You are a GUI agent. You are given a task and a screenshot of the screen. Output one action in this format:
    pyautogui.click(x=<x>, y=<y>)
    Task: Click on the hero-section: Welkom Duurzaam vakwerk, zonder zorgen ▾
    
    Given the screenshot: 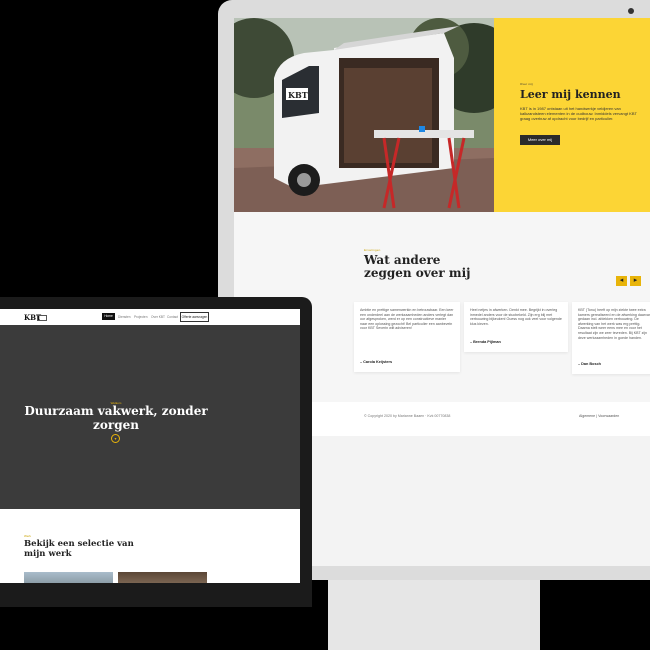 What is the action you would take?
    pyautogui.click(x=150, y=417)
    